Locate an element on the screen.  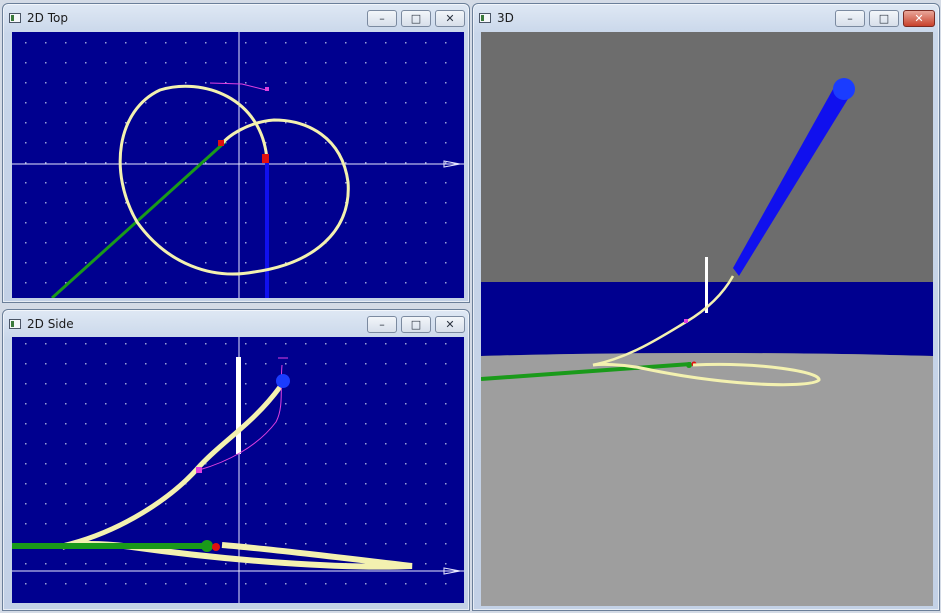
window-title: 3D is located at coordinates (505, 18).